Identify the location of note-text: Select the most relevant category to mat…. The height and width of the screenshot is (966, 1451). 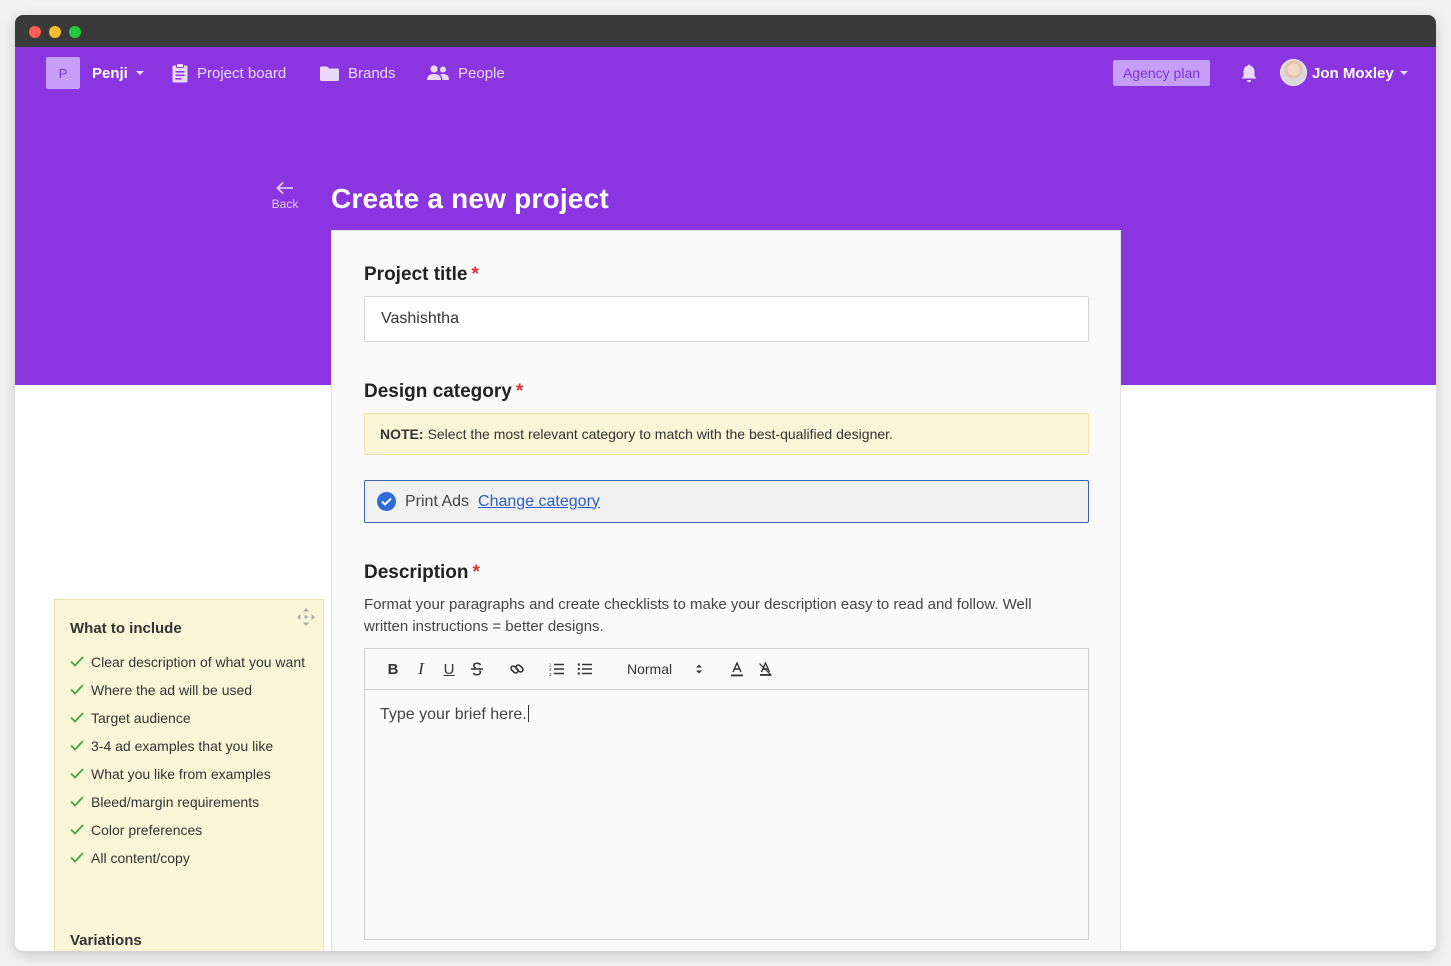
(660, 434).